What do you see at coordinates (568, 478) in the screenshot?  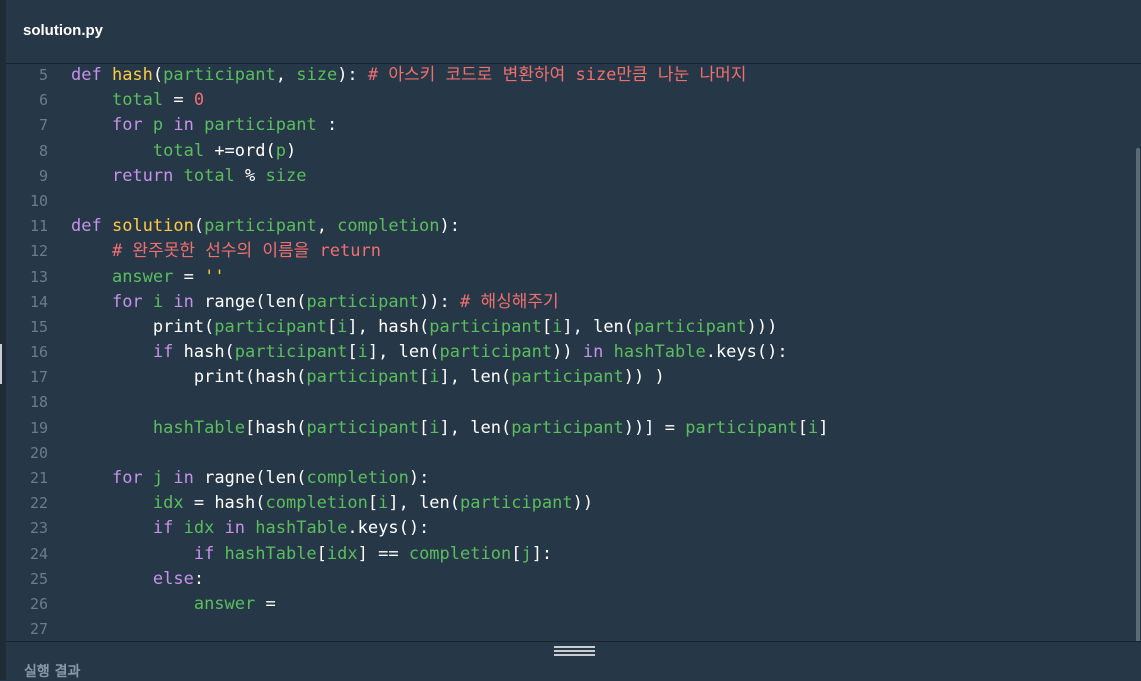 I see `code-line: 21 for j in ragne(len(completion):` at bounding box center [568, 478].